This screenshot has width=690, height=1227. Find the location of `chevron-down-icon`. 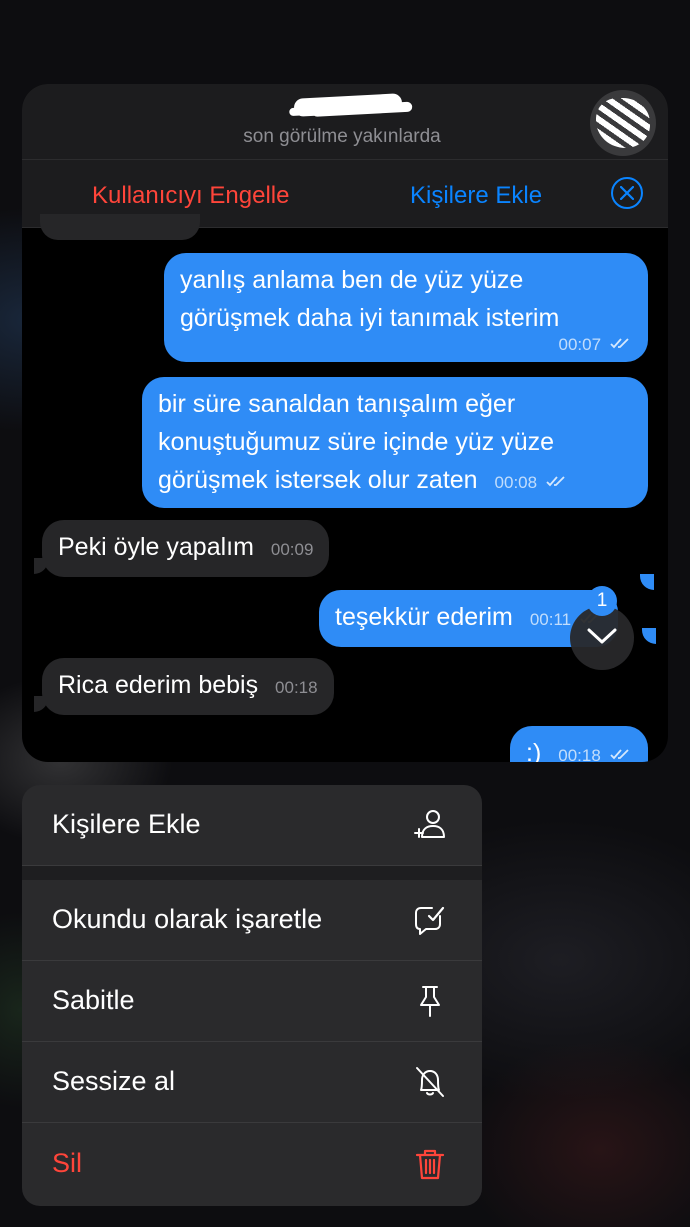

chevron-down-icon is located at coordinates (602, 636).